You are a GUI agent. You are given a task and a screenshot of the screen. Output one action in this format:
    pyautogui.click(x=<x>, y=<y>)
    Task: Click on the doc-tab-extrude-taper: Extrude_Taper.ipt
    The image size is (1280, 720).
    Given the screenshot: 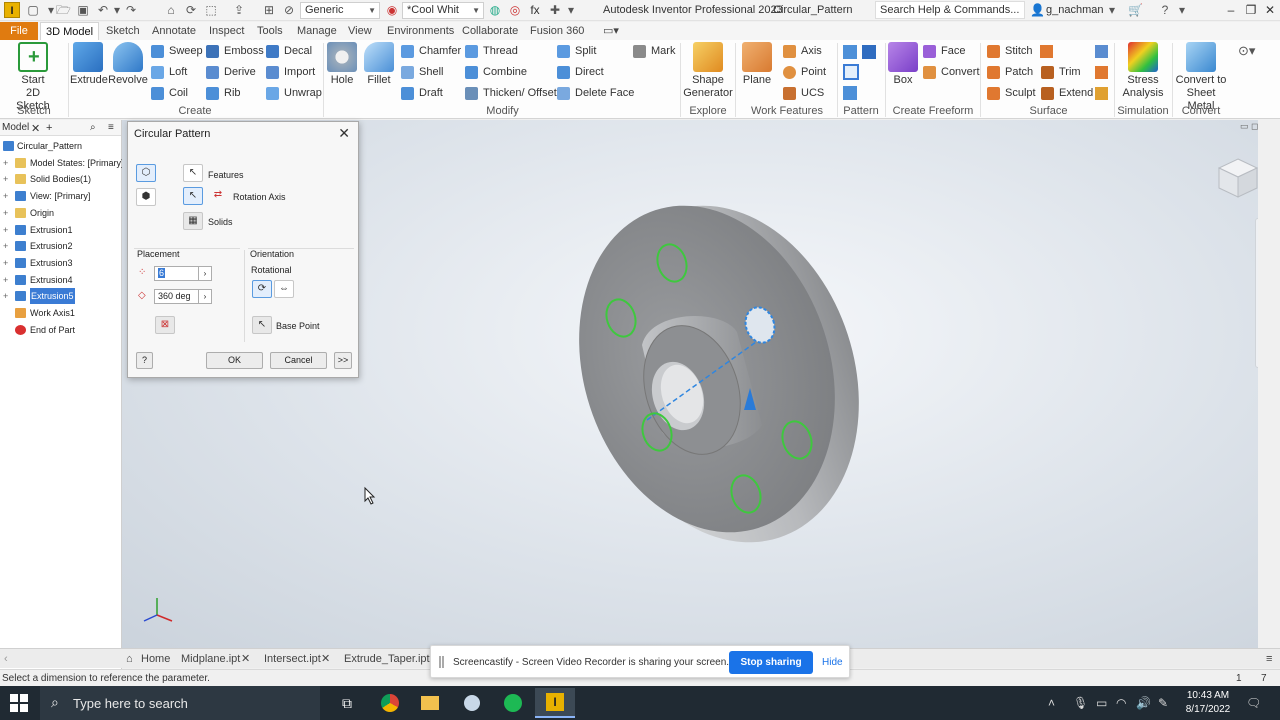 What is the action you would take?
    pyautogui.click(x=387, y=659)
    